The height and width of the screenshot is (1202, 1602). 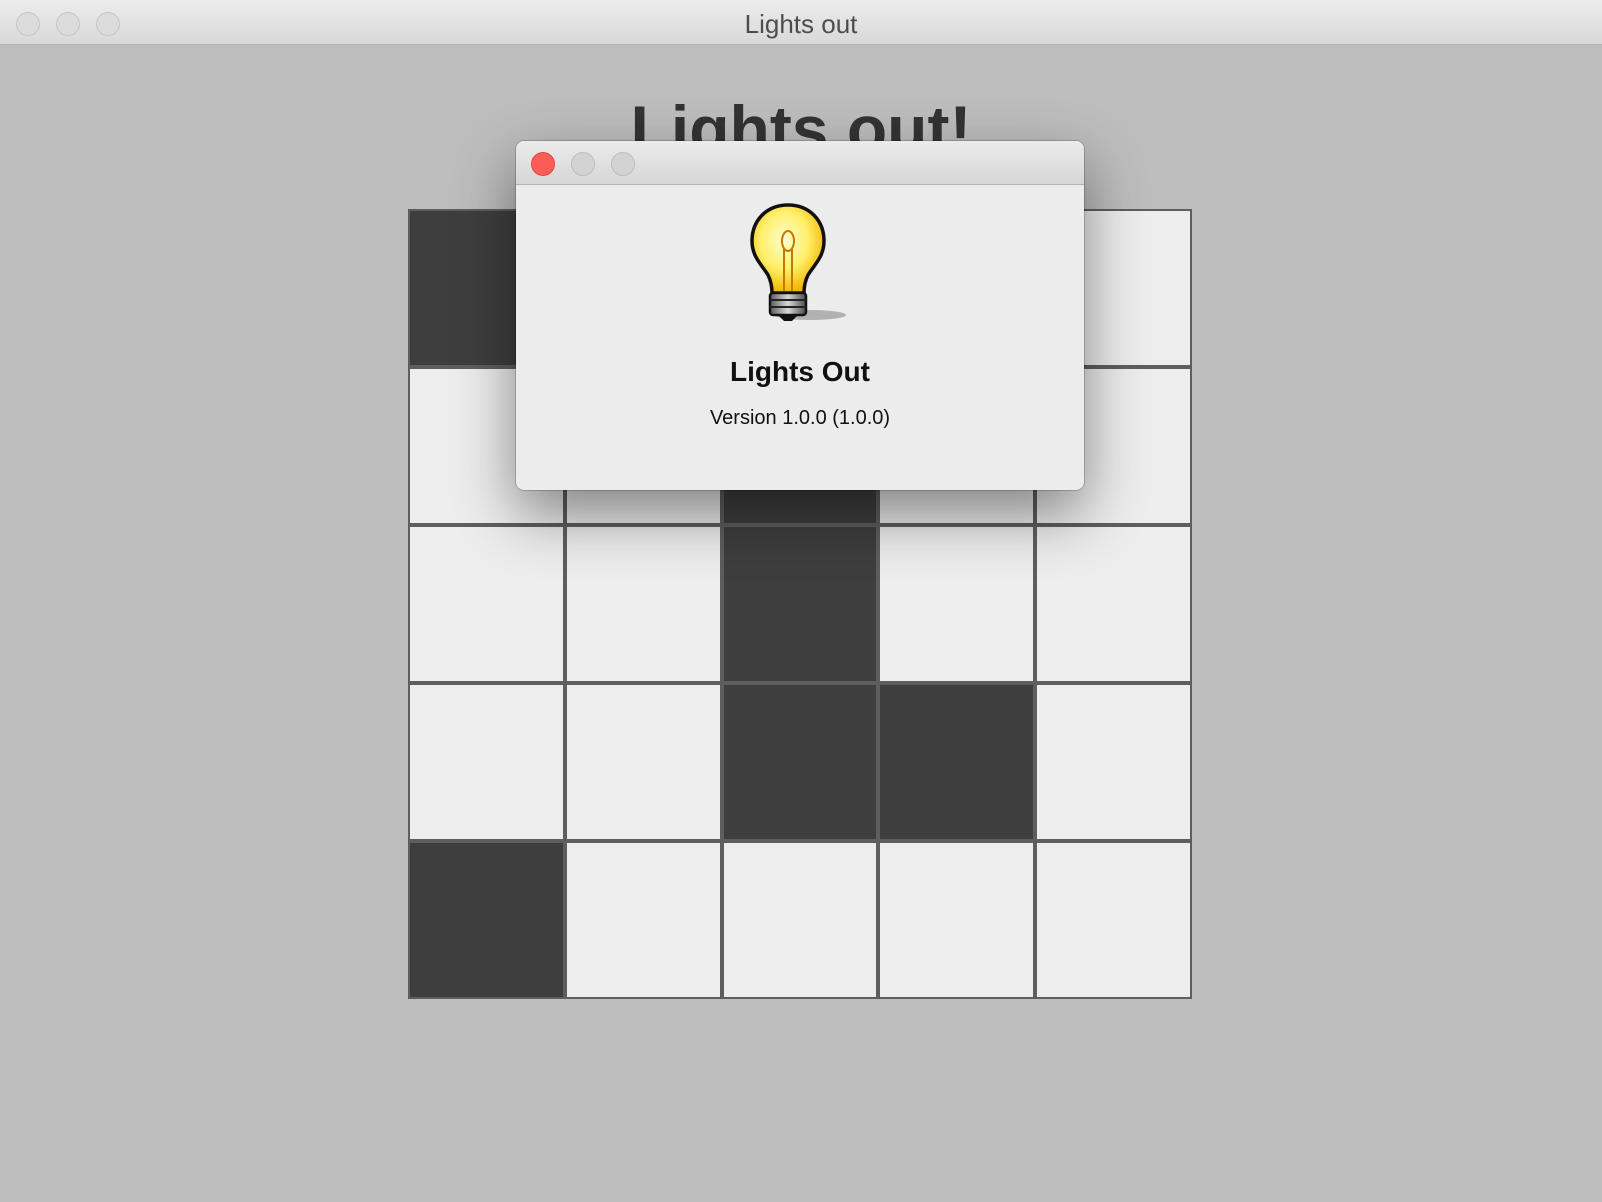 What do you see at coordinates (957, 604) in the screenshot?
I see `board-cell-r3-c4` at bounding box center [957, 604].